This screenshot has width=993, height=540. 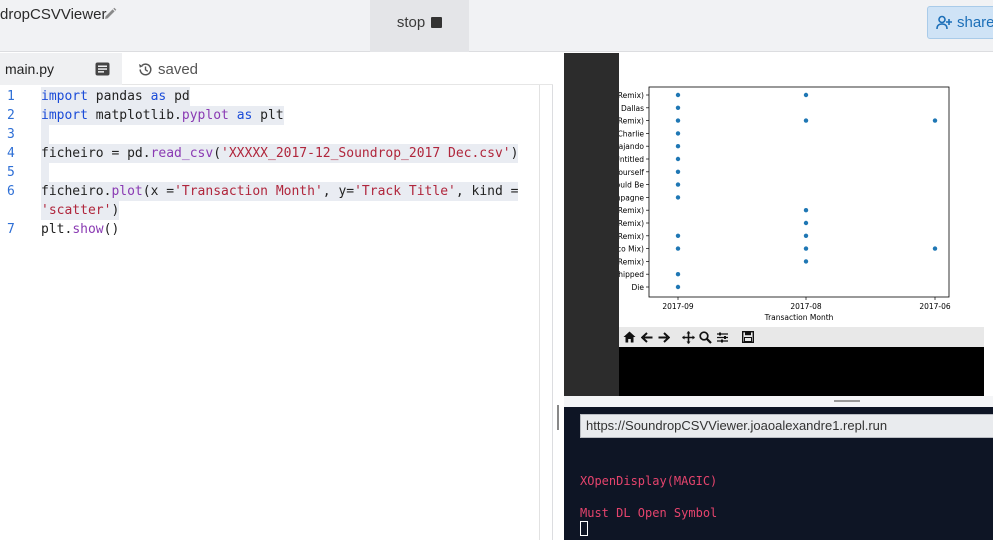 What do you see at coordinates (30, 69) in the screenshot?
I see `file-tab-label: main.py` at bounding box center [30, 69].